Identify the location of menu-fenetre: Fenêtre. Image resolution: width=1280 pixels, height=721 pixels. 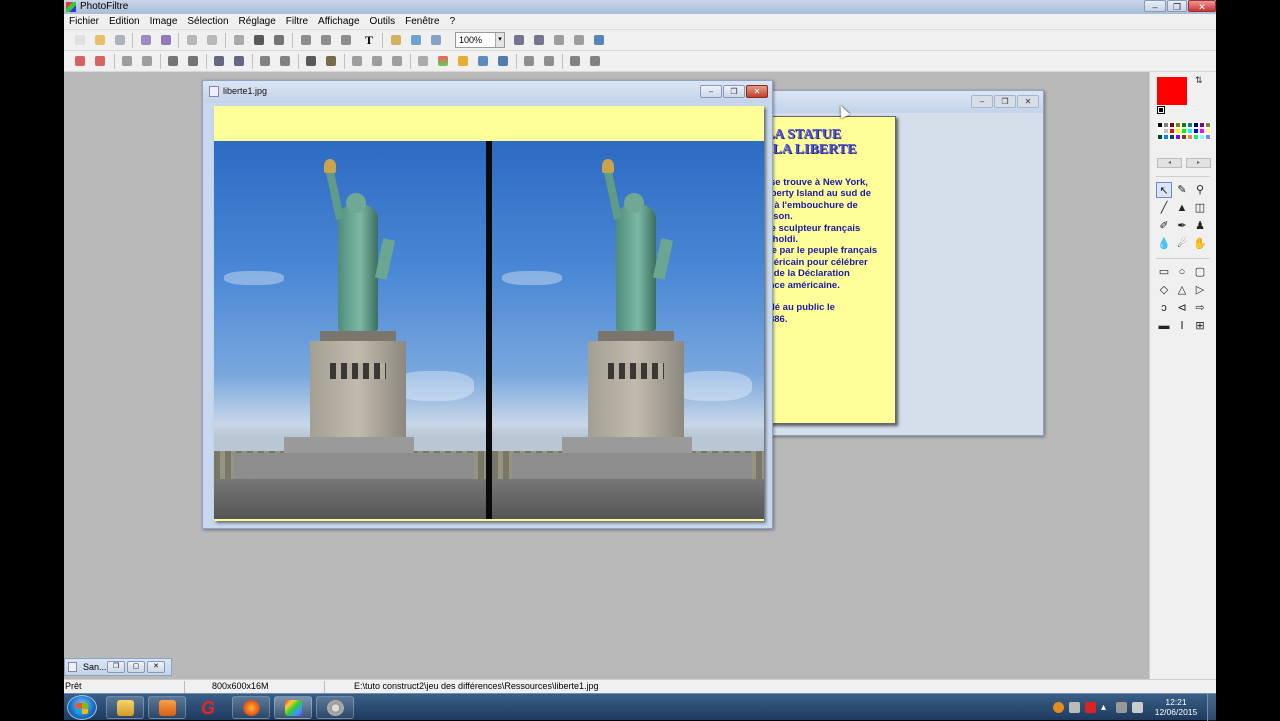
(422, 21).